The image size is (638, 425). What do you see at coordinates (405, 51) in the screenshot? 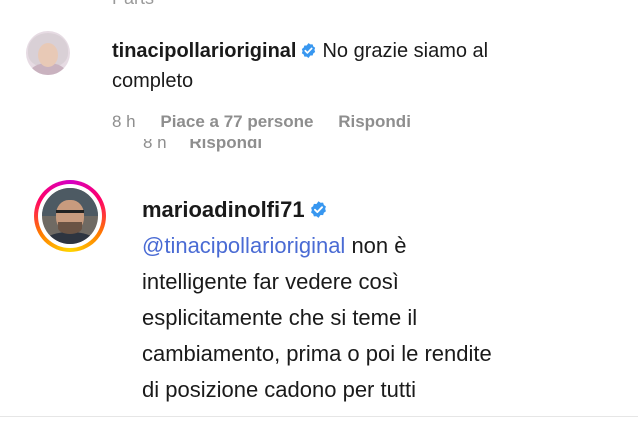
I see `comment-text-line1: No grazie siamo al` at bounding box center [405, 51].